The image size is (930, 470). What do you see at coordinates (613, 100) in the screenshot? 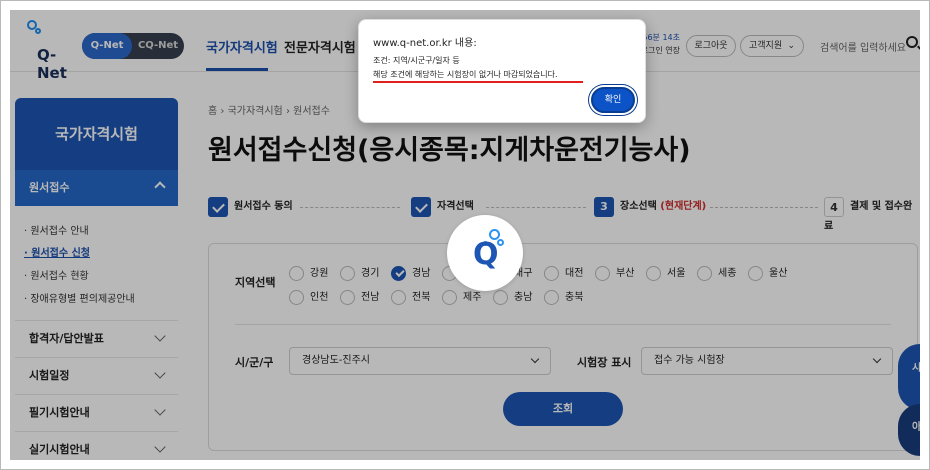
I see `ok-button: 확인` at bounding box center [613, 100].